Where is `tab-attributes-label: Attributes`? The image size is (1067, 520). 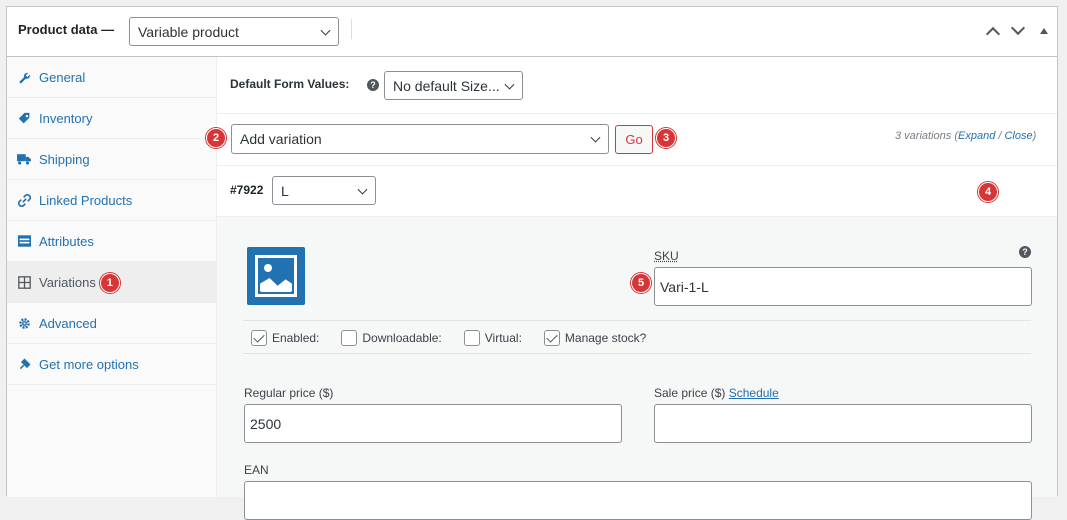
tab-attributes-label: Attributes is located at coordinates (66, 241).